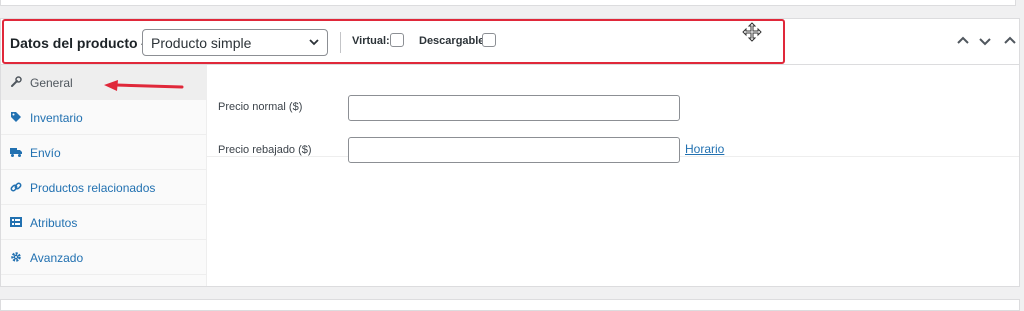 This screenshot has width=1024, height=311. Describe the element at coordinates (489, 40) in the screenshot. I see `downloadable-checkbox` at that location.